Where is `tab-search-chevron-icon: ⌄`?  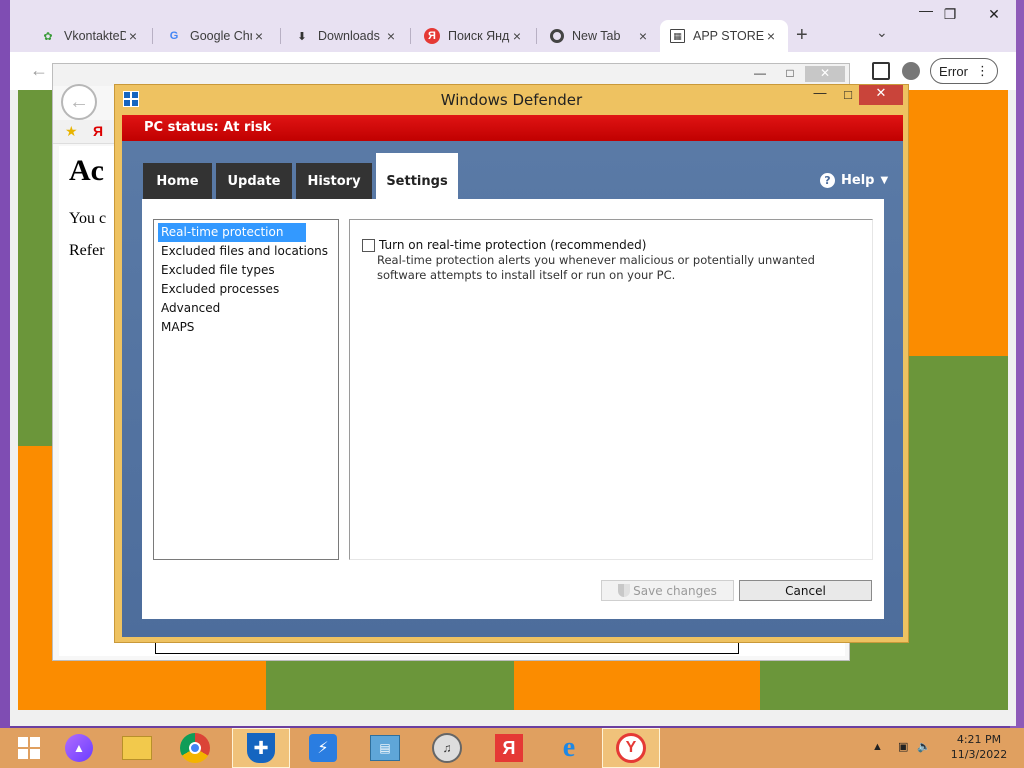
tab-search-chevron-icon: ⌄ is located at coordinates (882, 32).